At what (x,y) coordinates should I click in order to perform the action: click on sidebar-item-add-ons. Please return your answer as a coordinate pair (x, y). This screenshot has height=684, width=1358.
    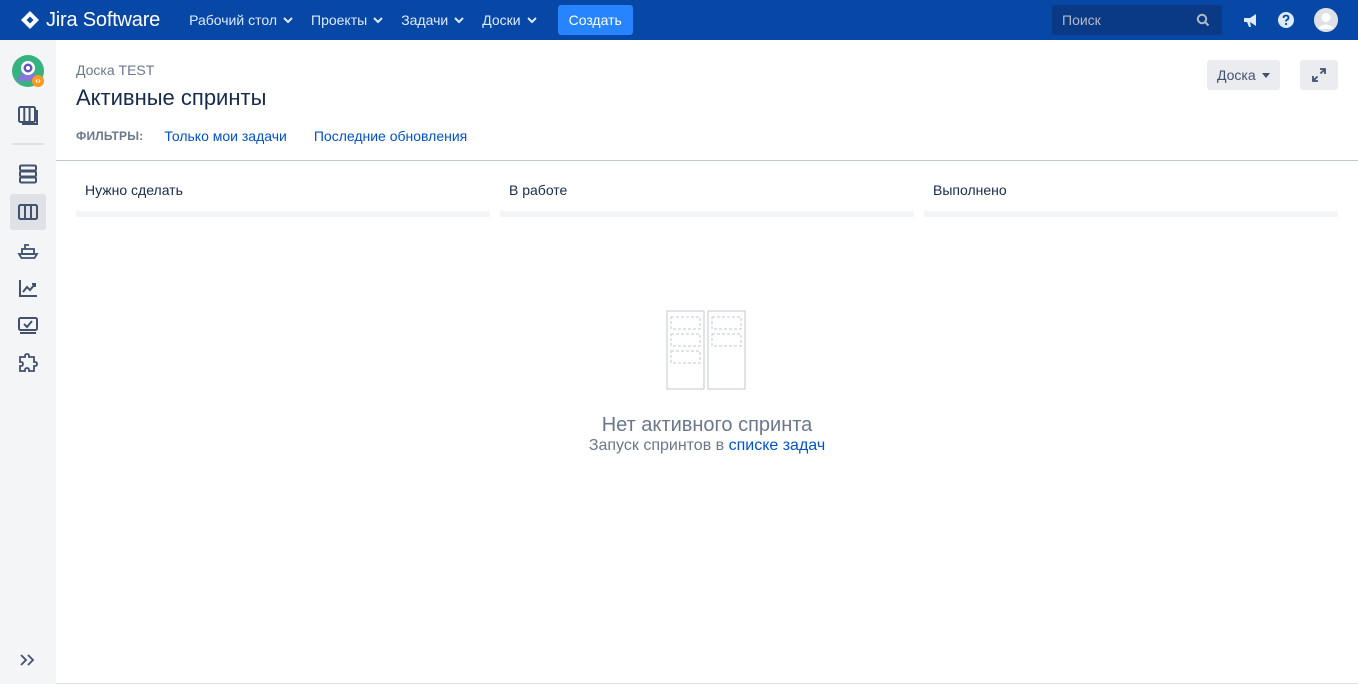
    Looking at the image, I should click on (28, 364).